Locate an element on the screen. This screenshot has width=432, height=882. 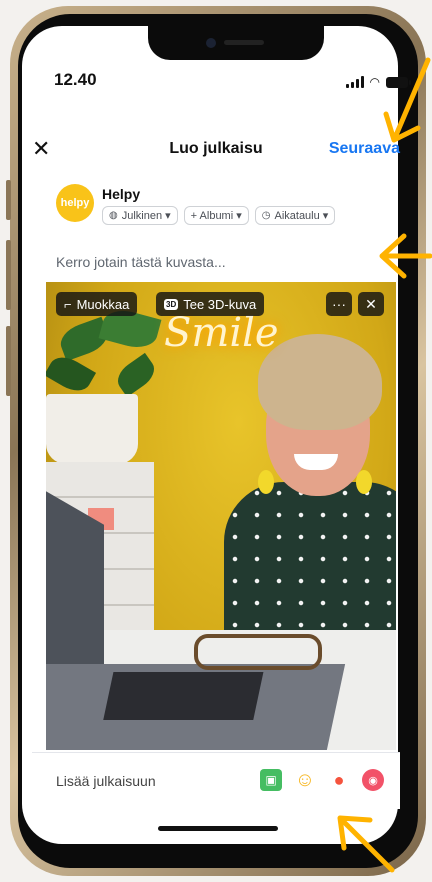
mute-switch is located at coordinates (8, 200).